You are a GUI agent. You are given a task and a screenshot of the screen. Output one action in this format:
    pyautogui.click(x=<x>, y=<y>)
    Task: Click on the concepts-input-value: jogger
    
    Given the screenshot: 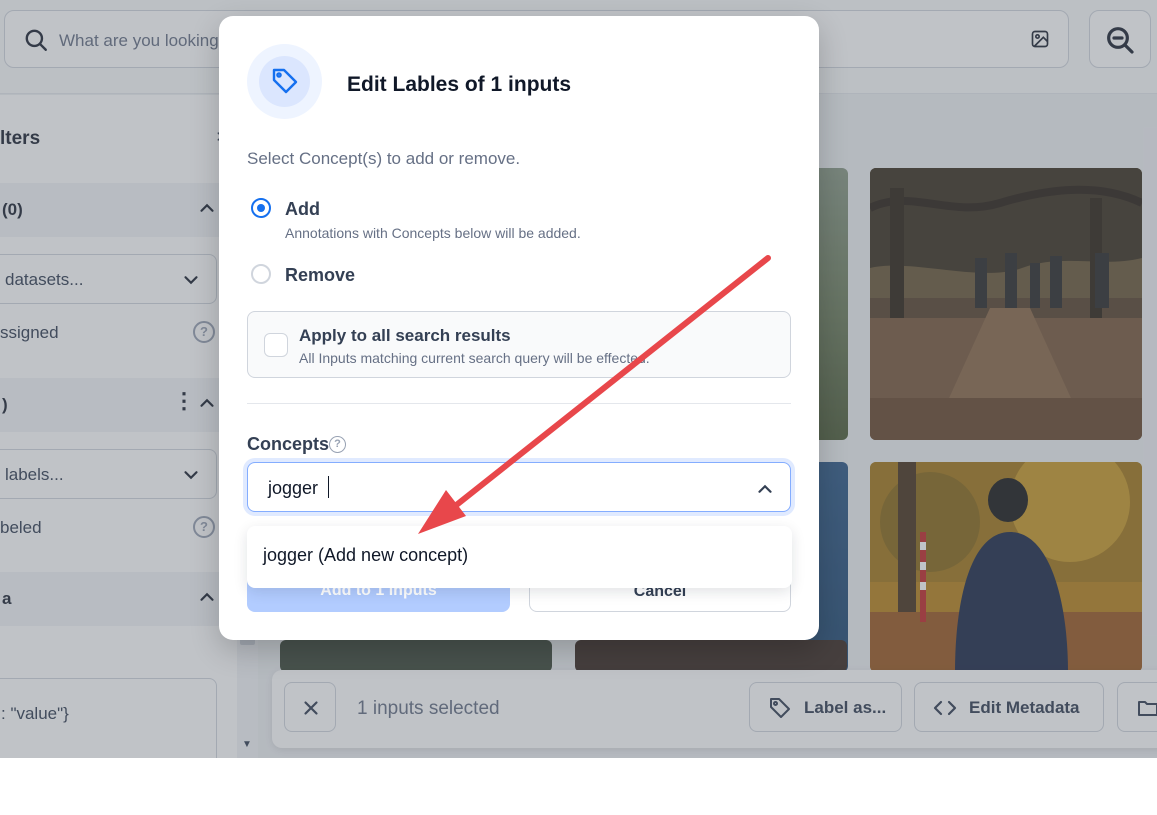 What is the action you would take?
    pyautogui.click(x=293, y=488)
    